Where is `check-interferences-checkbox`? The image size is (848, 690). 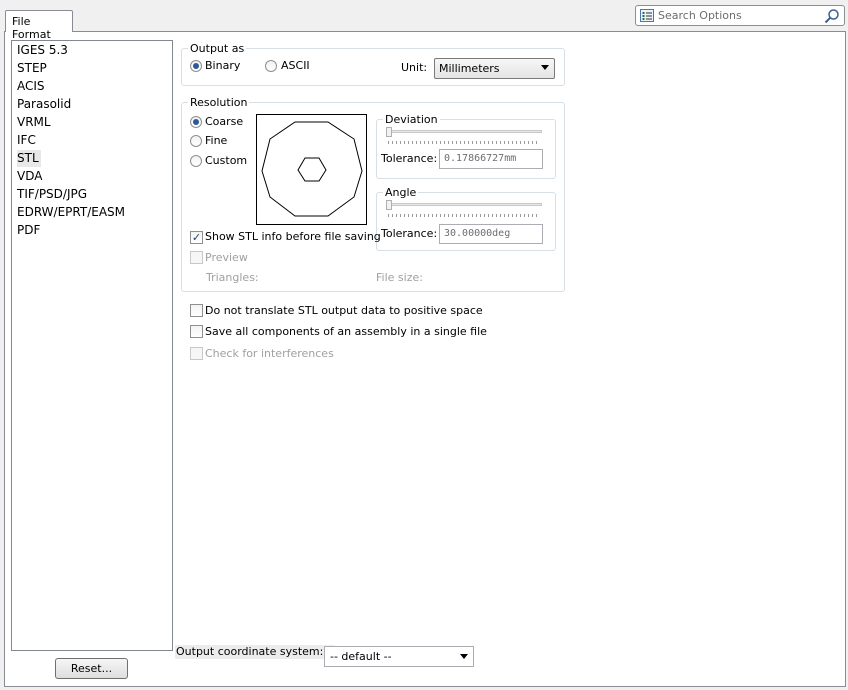 check-interferences-checkbox is located at coordinates (196, 353).